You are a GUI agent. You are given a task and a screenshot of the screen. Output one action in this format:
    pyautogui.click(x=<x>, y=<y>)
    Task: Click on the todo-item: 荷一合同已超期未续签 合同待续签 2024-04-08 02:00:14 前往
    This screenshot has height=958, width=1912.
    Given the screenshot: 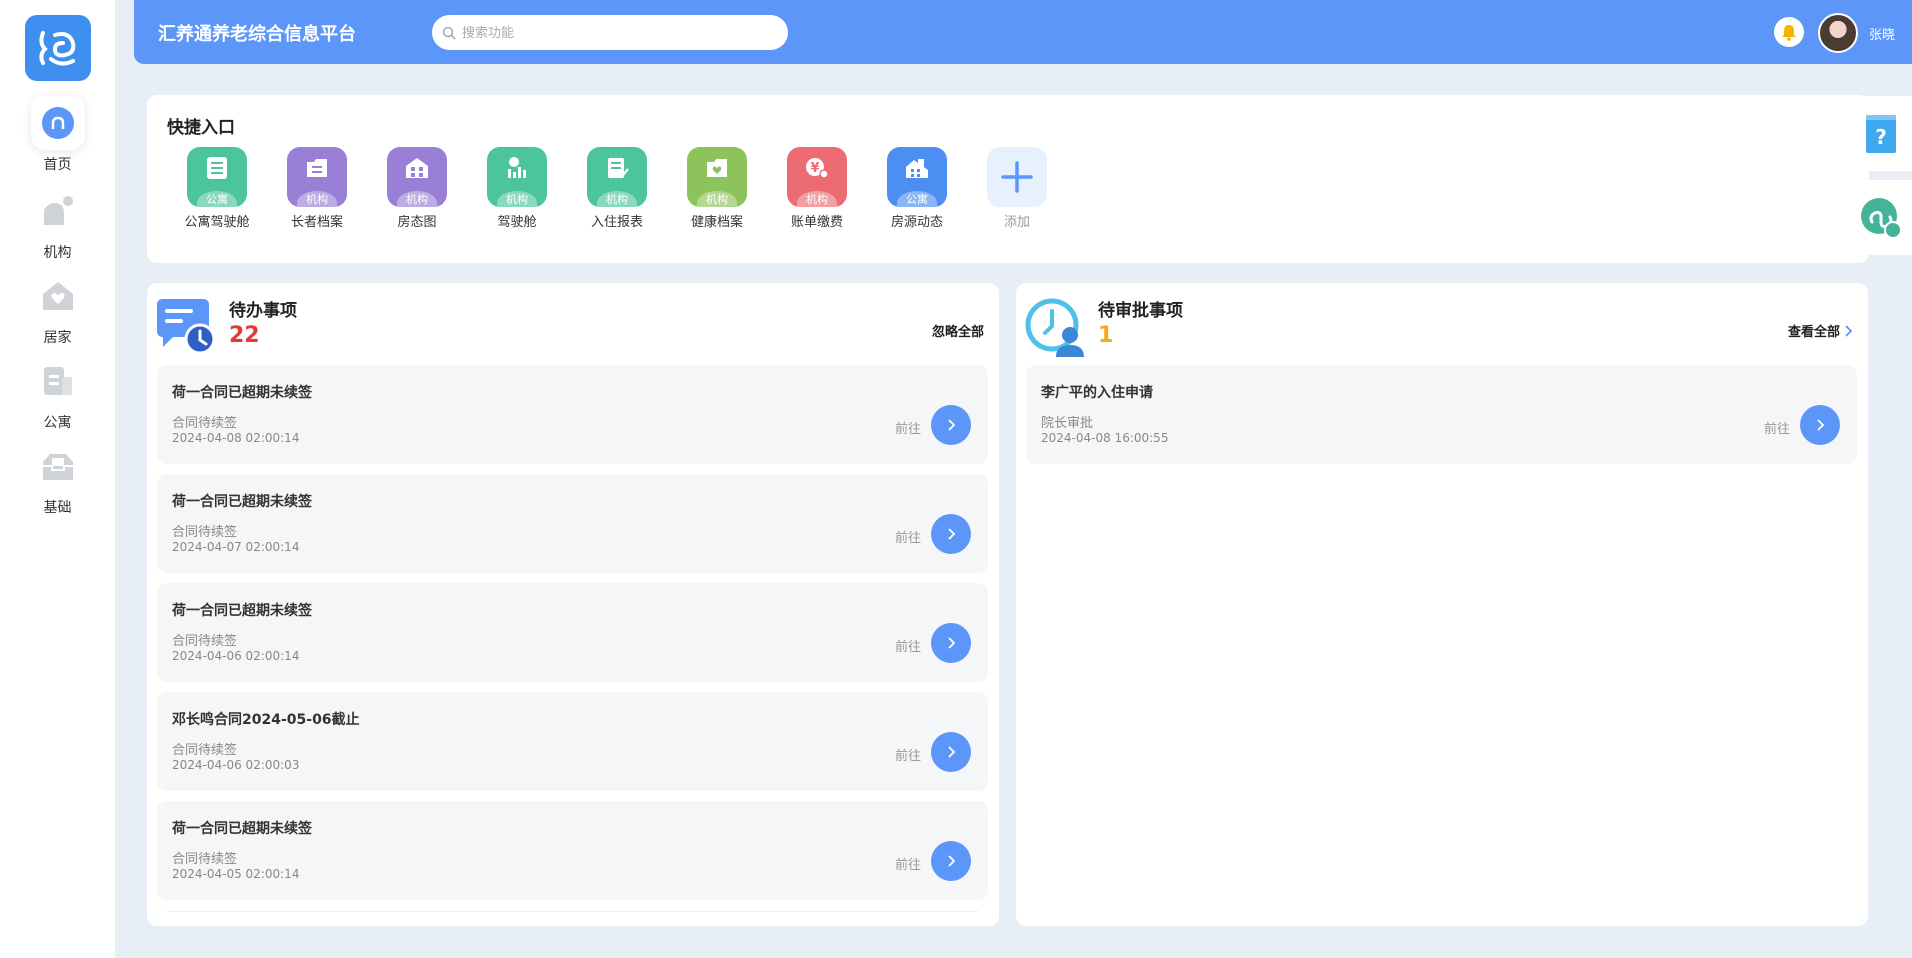 What is the action you would take?
    pyautogui.click(x=572, y=414)
    